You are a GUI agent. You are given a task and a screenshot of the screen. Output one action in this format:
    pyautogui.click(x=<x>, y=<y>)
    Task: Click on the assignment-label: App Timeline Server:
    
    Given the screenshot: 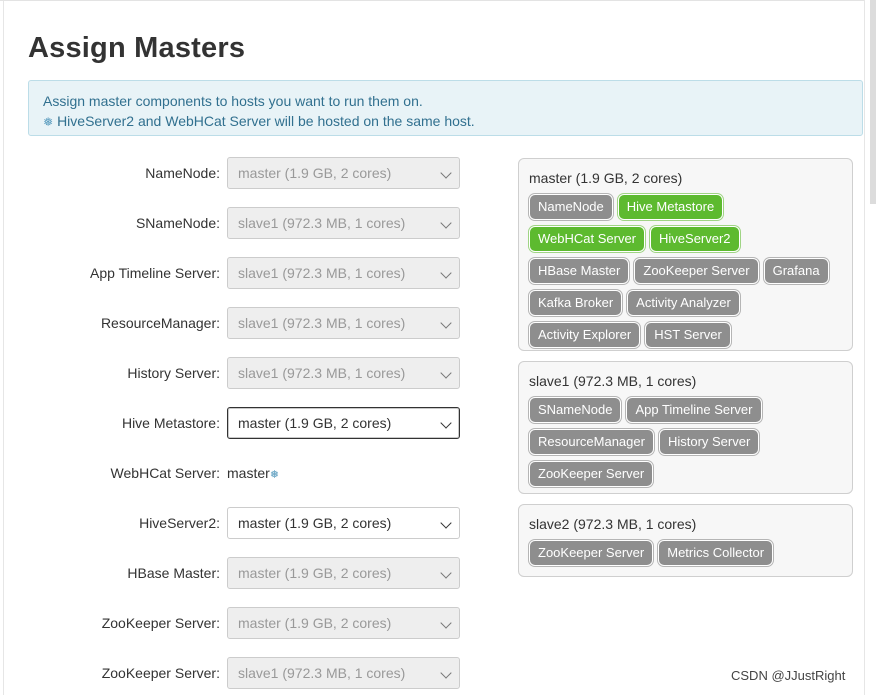 What is the action you would take?
    pyautogui.click(x=155, y=273)
    